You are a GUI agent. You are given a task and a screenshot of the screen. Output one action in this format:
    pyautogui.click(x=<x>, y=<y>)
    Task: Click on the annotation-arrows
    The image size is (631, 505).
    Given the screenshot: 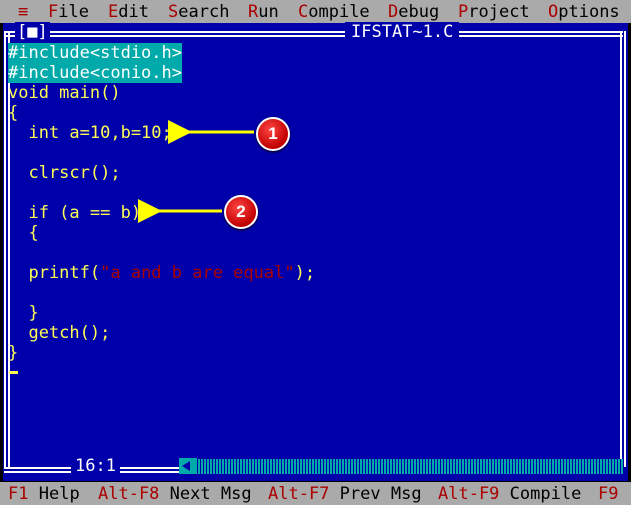 What is the action you would take?
    pyautogui.click(x=196, y=171)
    